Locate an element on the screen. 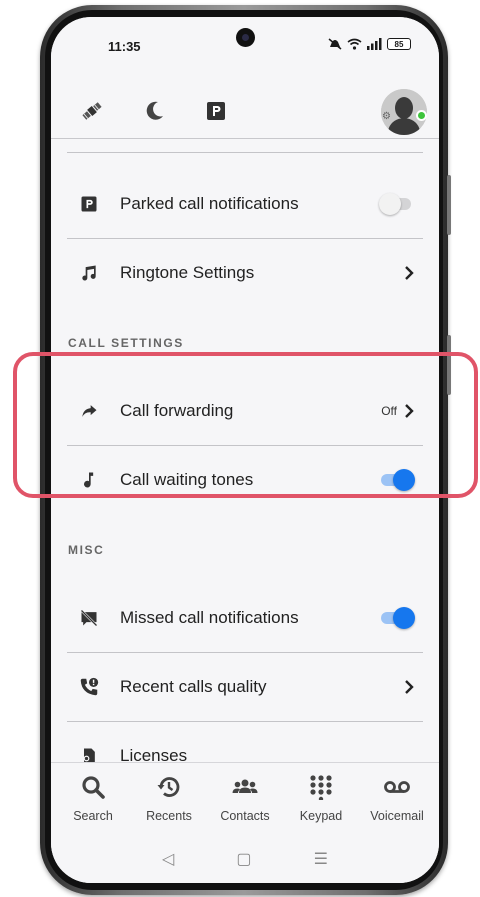  status-icons: 85 is located at coordinates (369, 44).